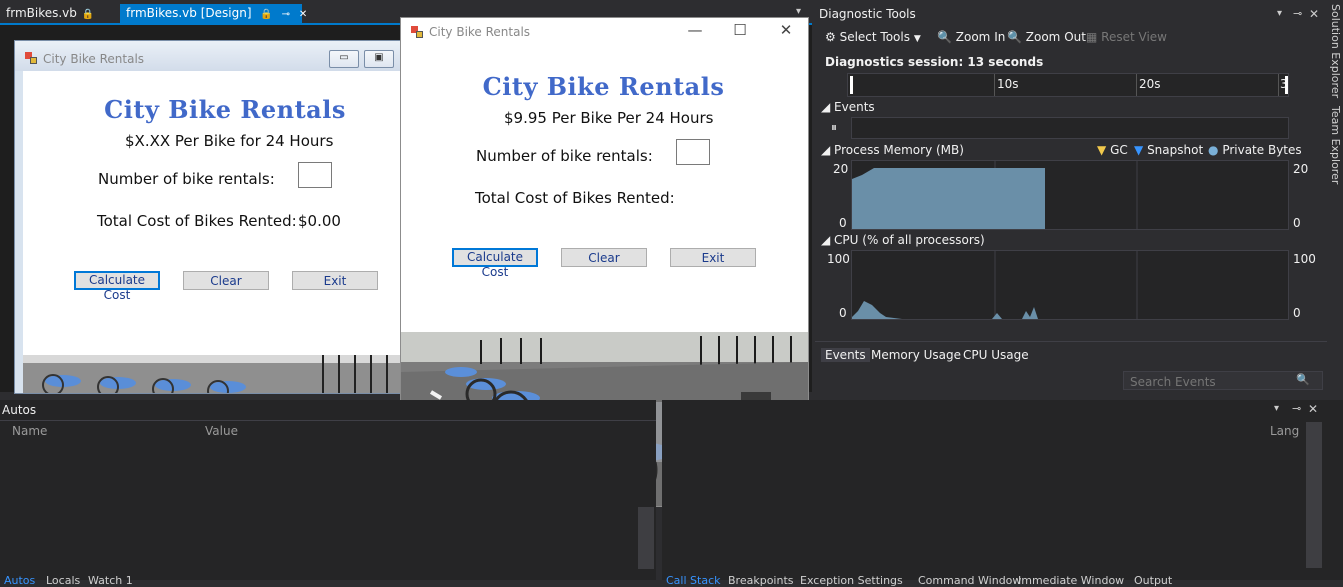  I want to click on tab-autos: Autos, so click(19, 580).